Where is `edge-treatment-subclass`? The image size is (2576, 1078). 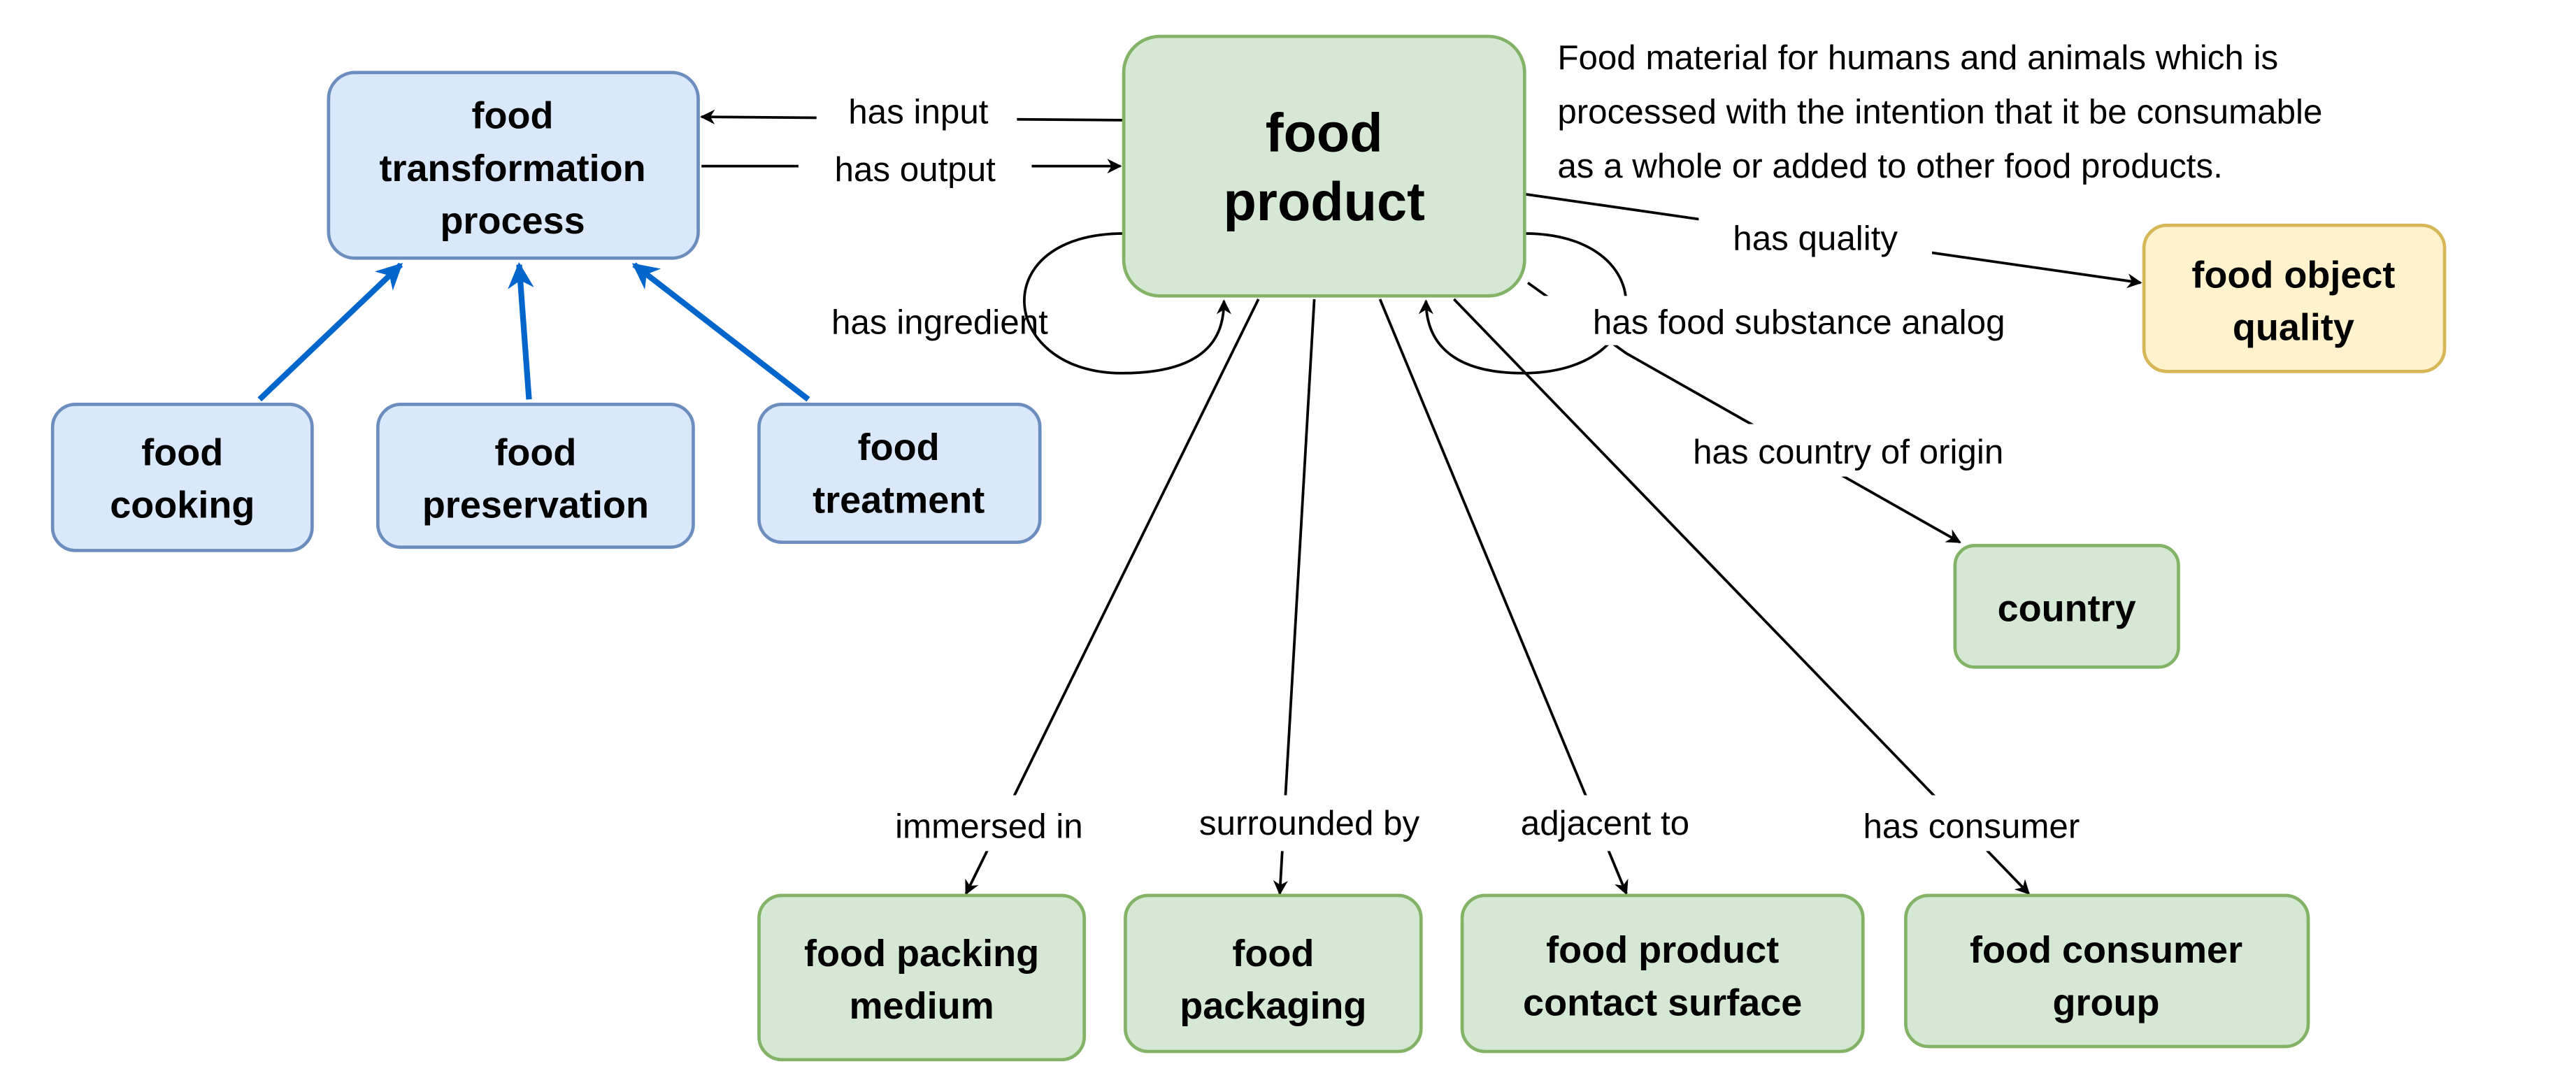
edge-treatment-subclass is located at coordinates (720, 332).